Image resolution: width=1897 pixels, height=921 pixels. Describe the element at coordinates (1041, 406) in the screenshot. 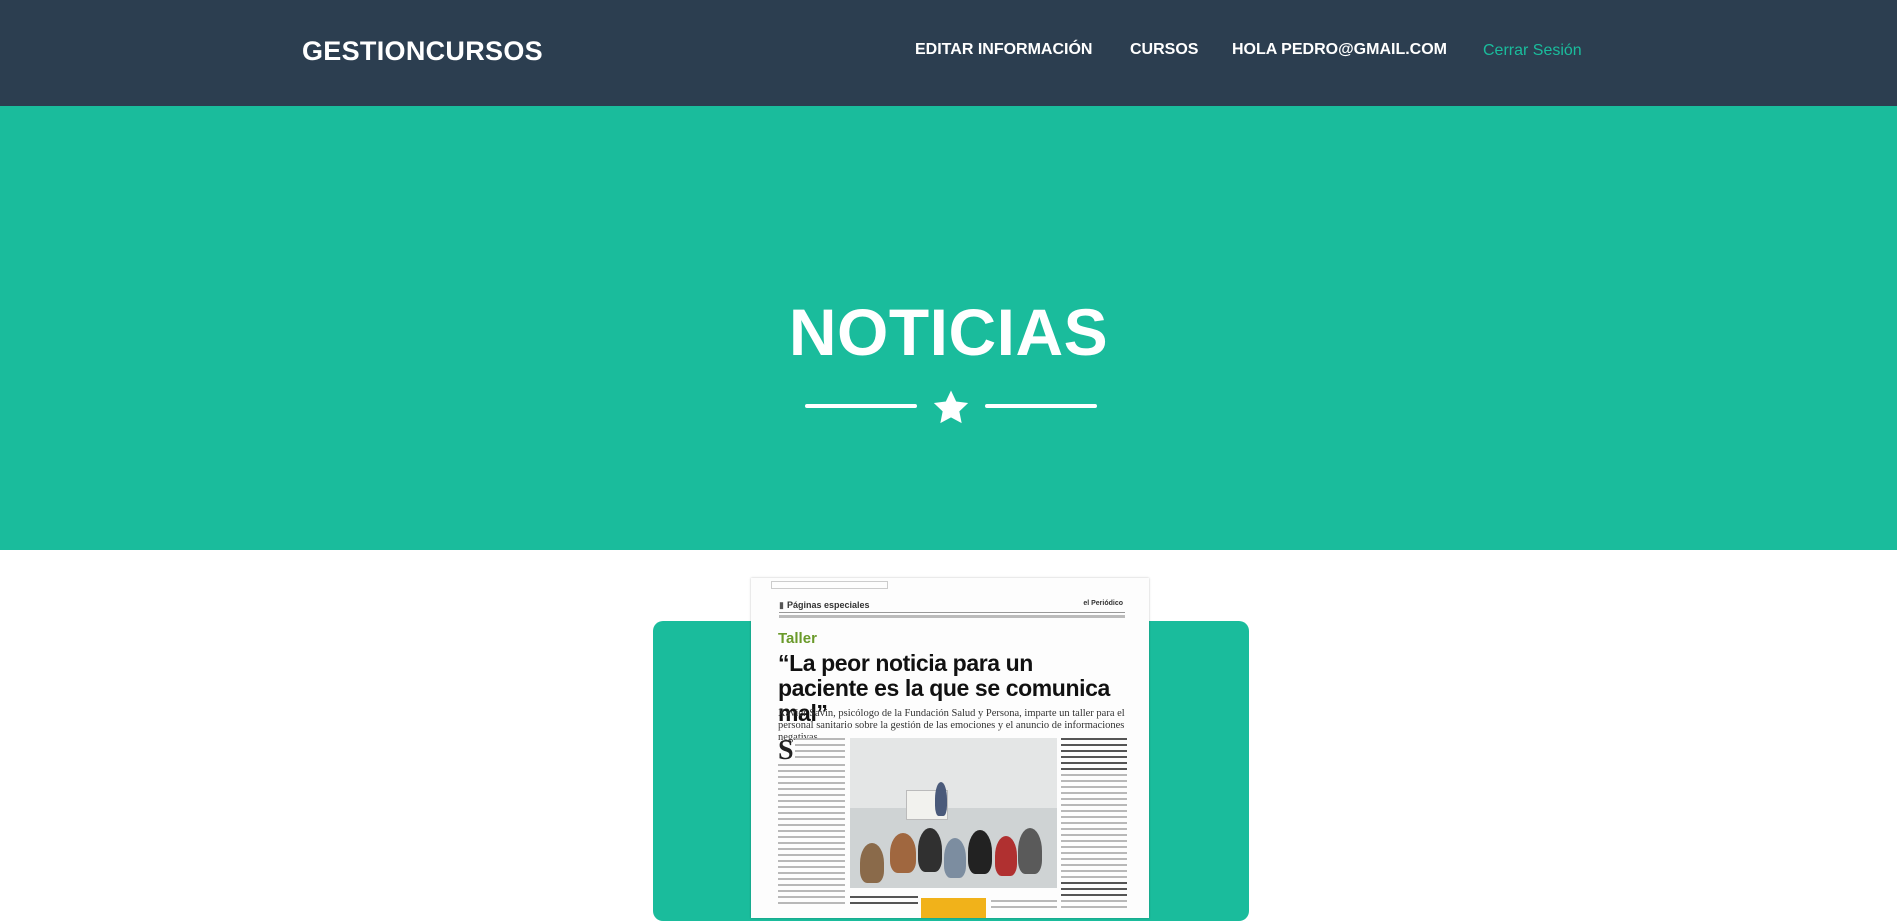

I see `divider-line-right` at that location.